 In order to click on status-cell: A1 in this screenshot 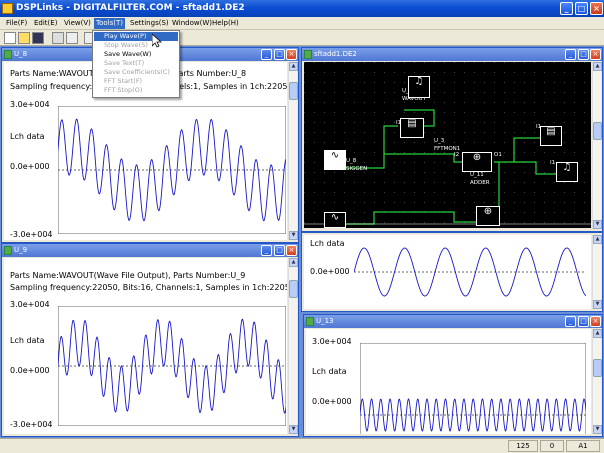, I will do `click(583, 446)`.